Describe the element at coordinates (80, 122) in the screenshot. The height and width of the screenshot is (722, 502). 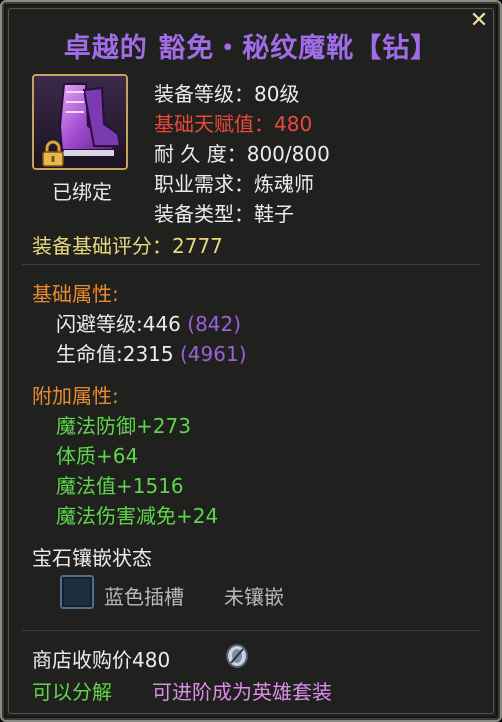
I see `item-icon-frame` at that location.